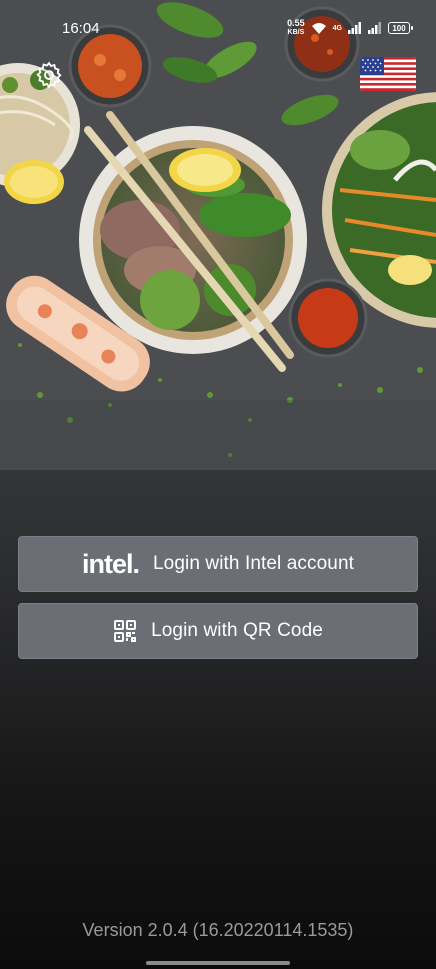  Describe the element at coordinates (111, 563) in the screenshot. I see `intel-logo: intel.` at that location.